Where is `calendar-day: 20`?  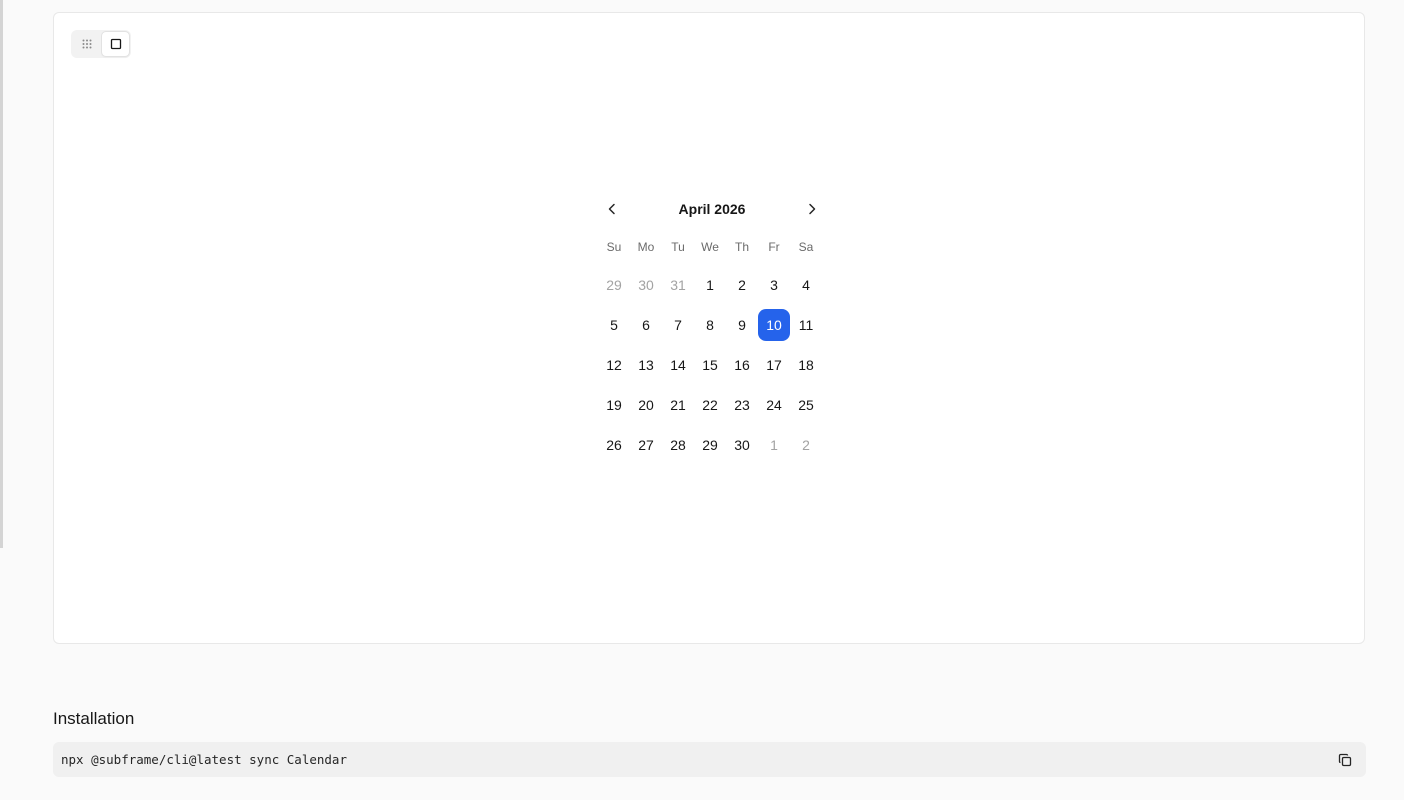
calendar-day: 20 is located at coordinates (646, 405).